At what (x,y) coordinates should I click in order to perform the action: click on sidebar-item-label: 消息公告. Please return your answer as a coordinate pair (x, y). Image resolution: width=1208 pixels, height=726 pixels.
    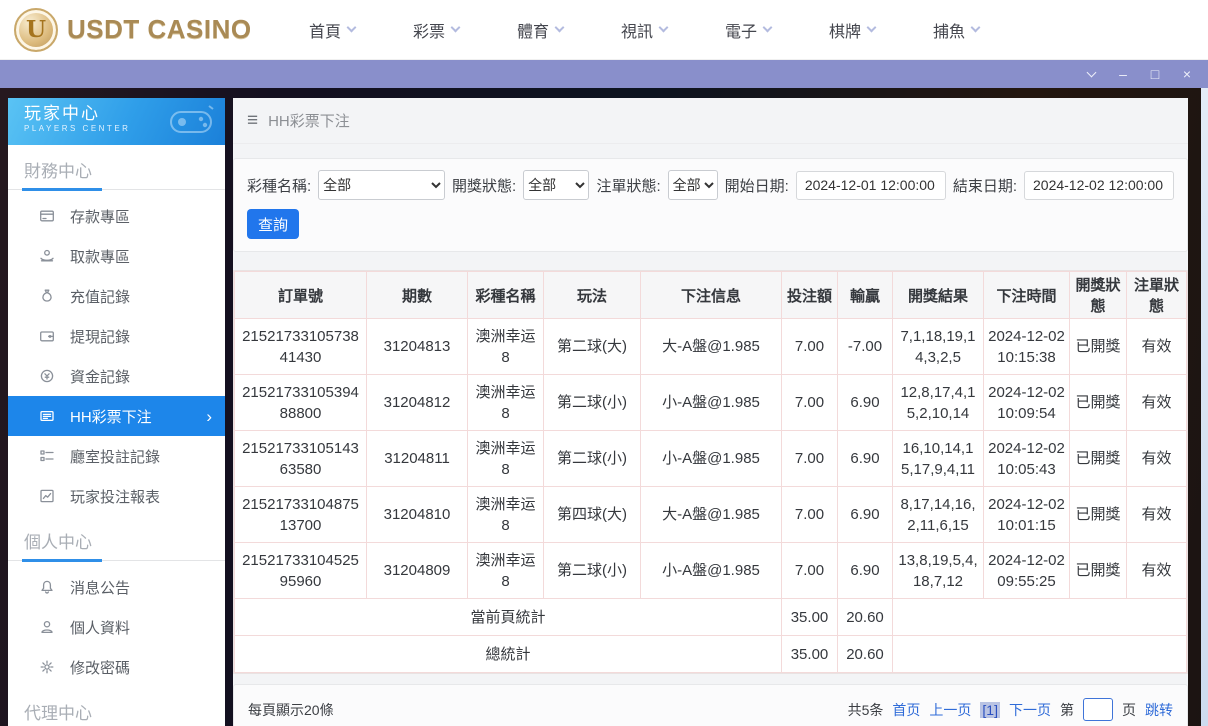
    Looking at the image, I should click on (100, 588).